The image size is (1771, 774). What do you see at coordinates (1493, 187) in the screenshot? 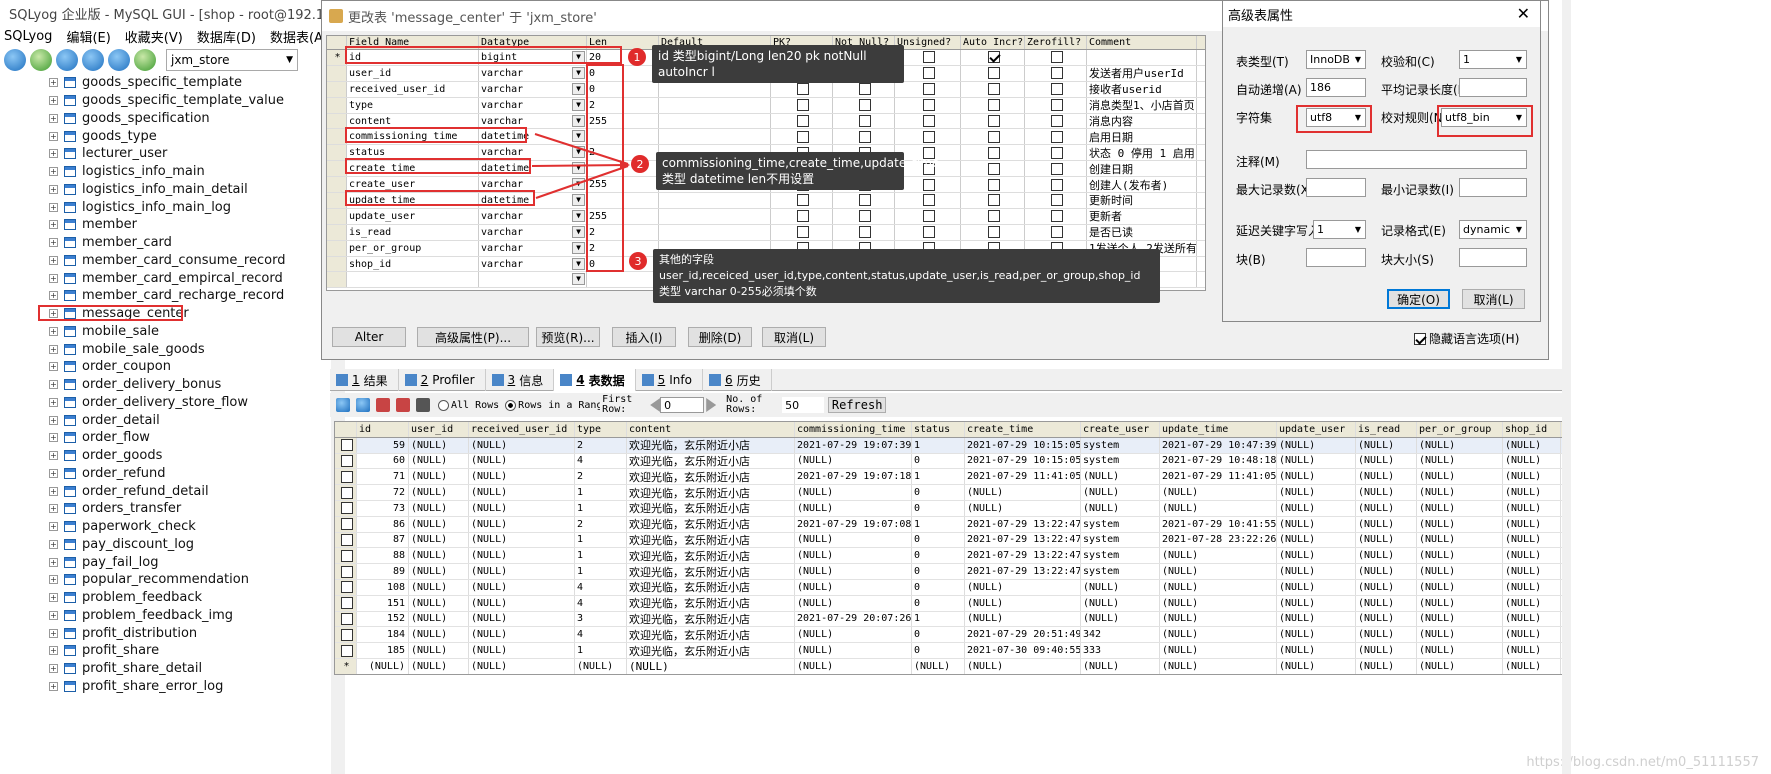
I see `min-rows-input` at bounding box center [1493, 187].